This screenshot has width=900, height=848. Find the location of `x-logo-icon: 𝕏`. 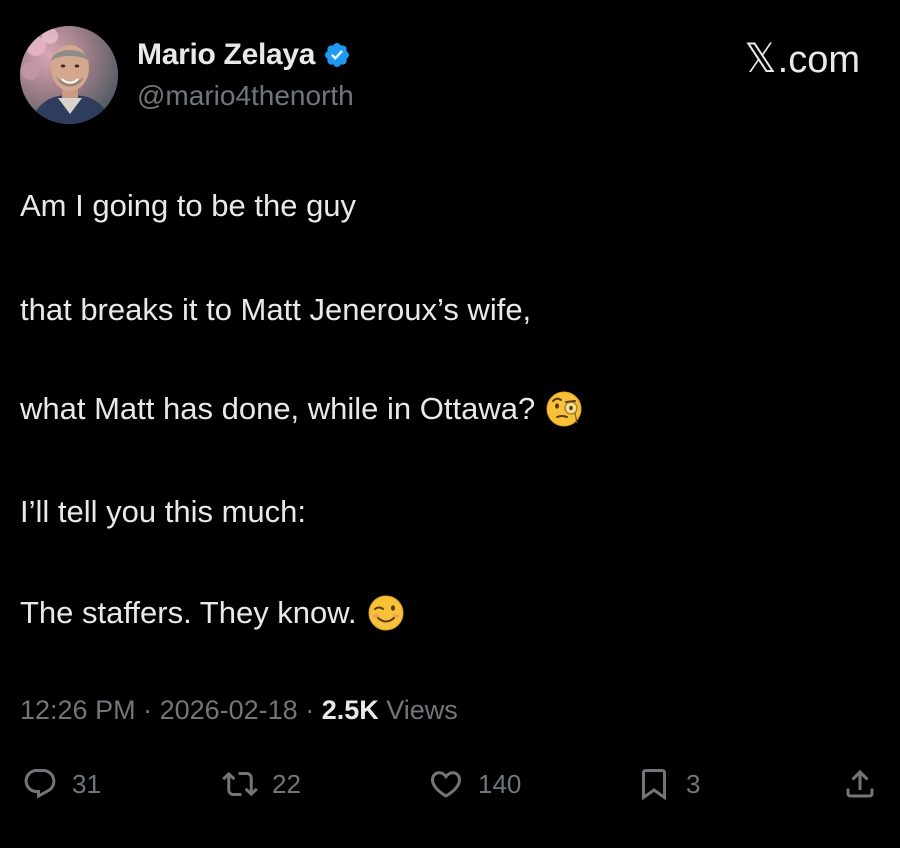

x-logo-icon: 𝕏 is located at coordinates (760, 59).